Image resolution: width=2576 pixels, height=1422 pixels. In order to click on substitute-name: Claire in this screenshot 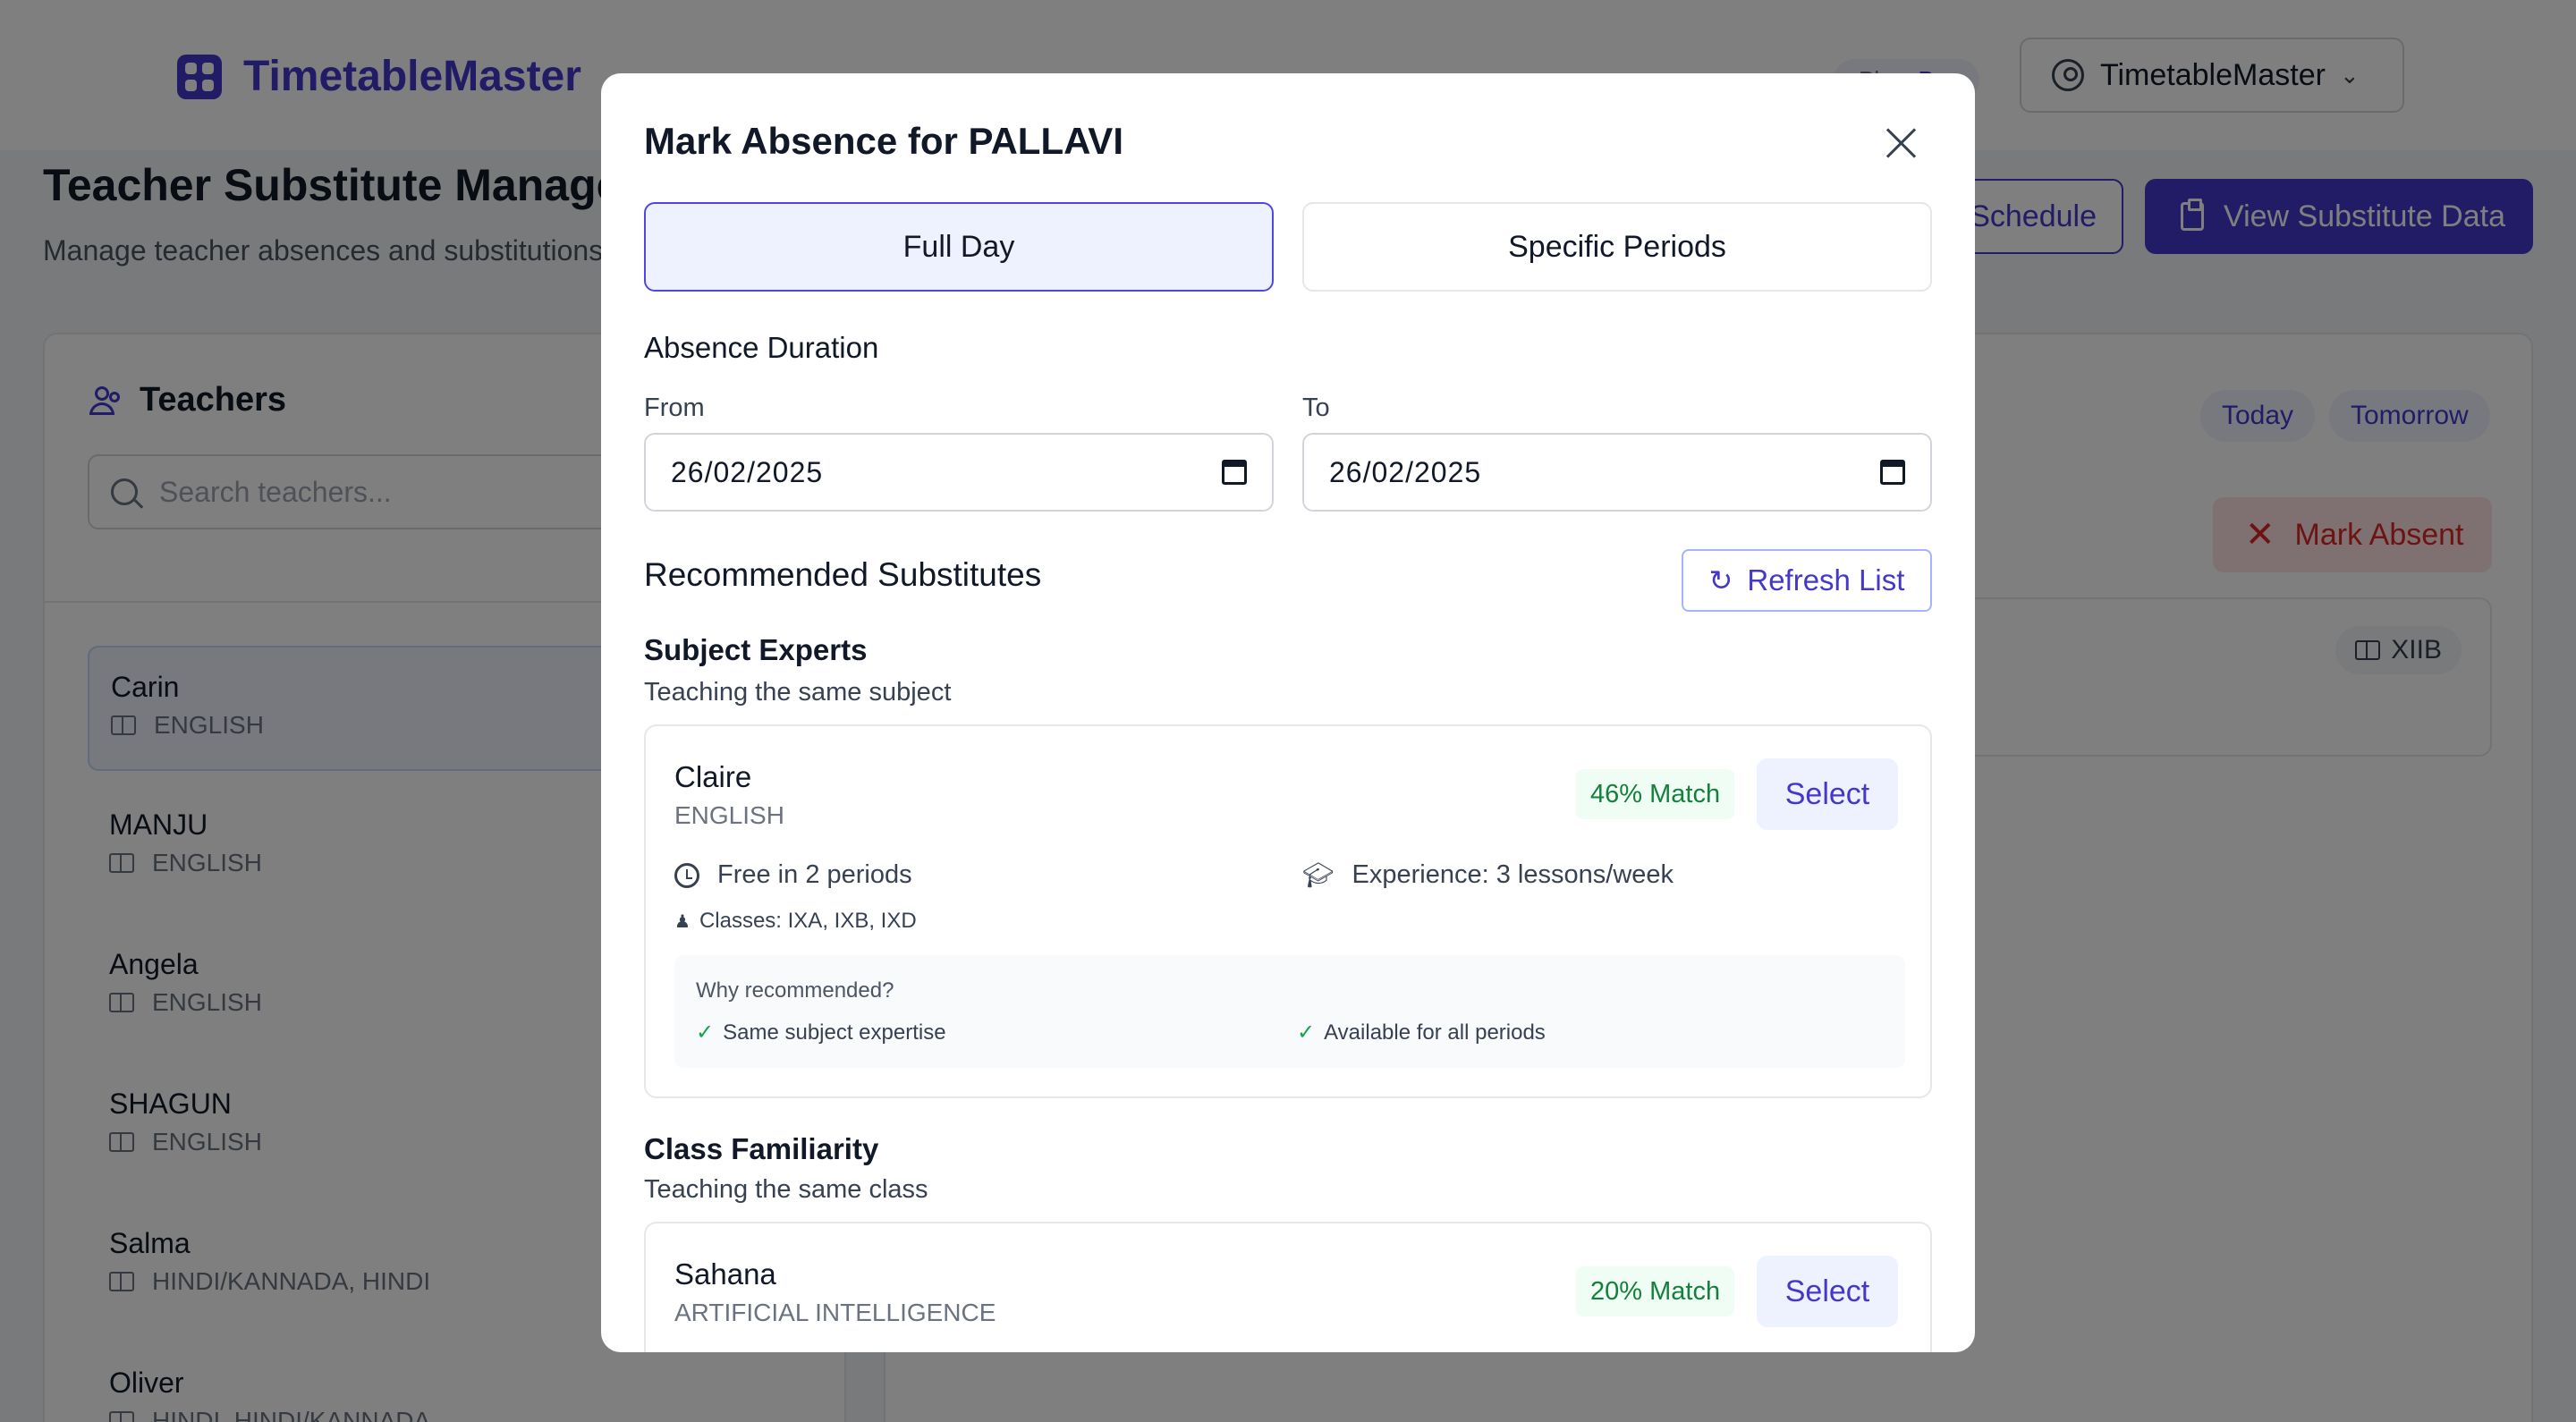, I will do `click(713, 776)`.